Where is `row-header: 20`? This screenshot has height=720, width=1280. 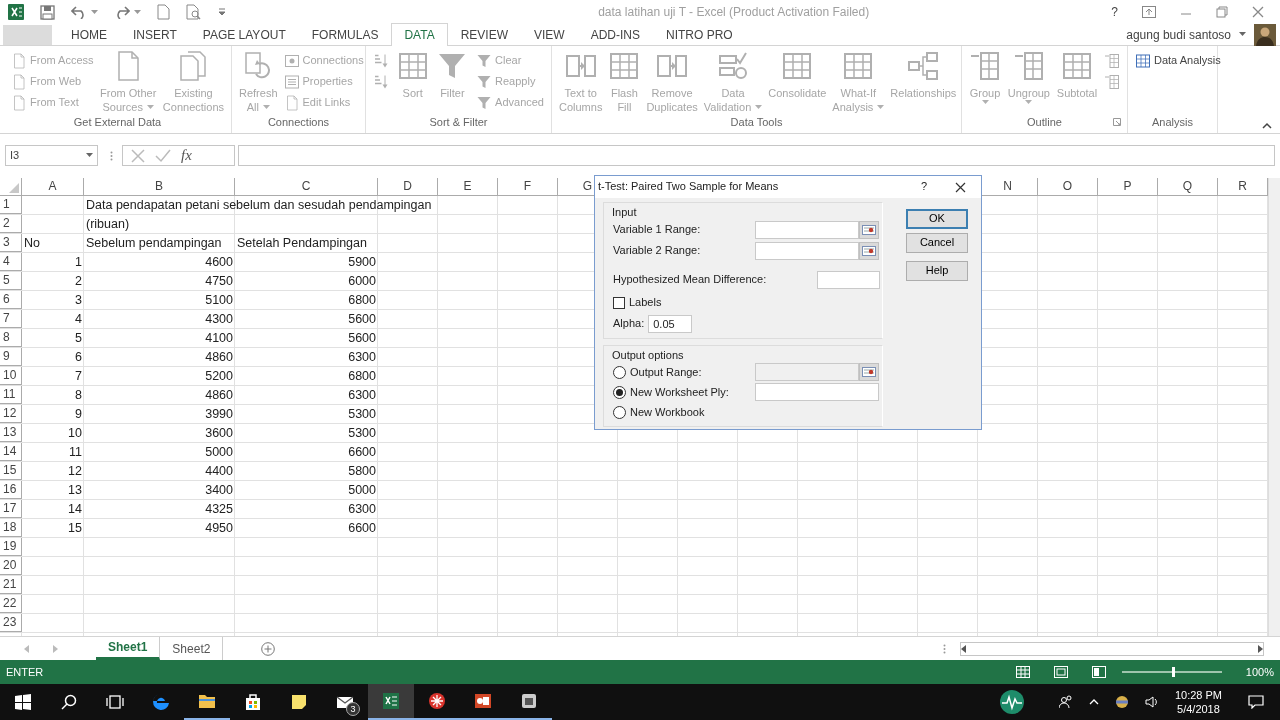
row-header: 20 is located at coordinates (11, 566).